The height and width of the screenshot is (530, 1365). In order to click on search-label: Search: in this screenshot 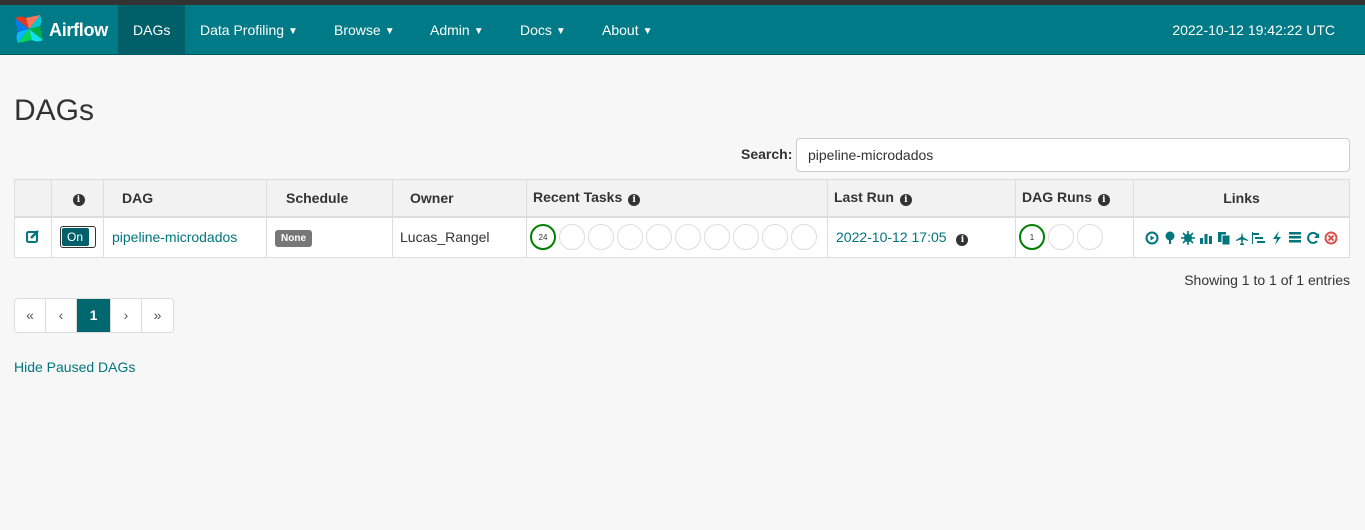, I will do `click(767, 154)`.